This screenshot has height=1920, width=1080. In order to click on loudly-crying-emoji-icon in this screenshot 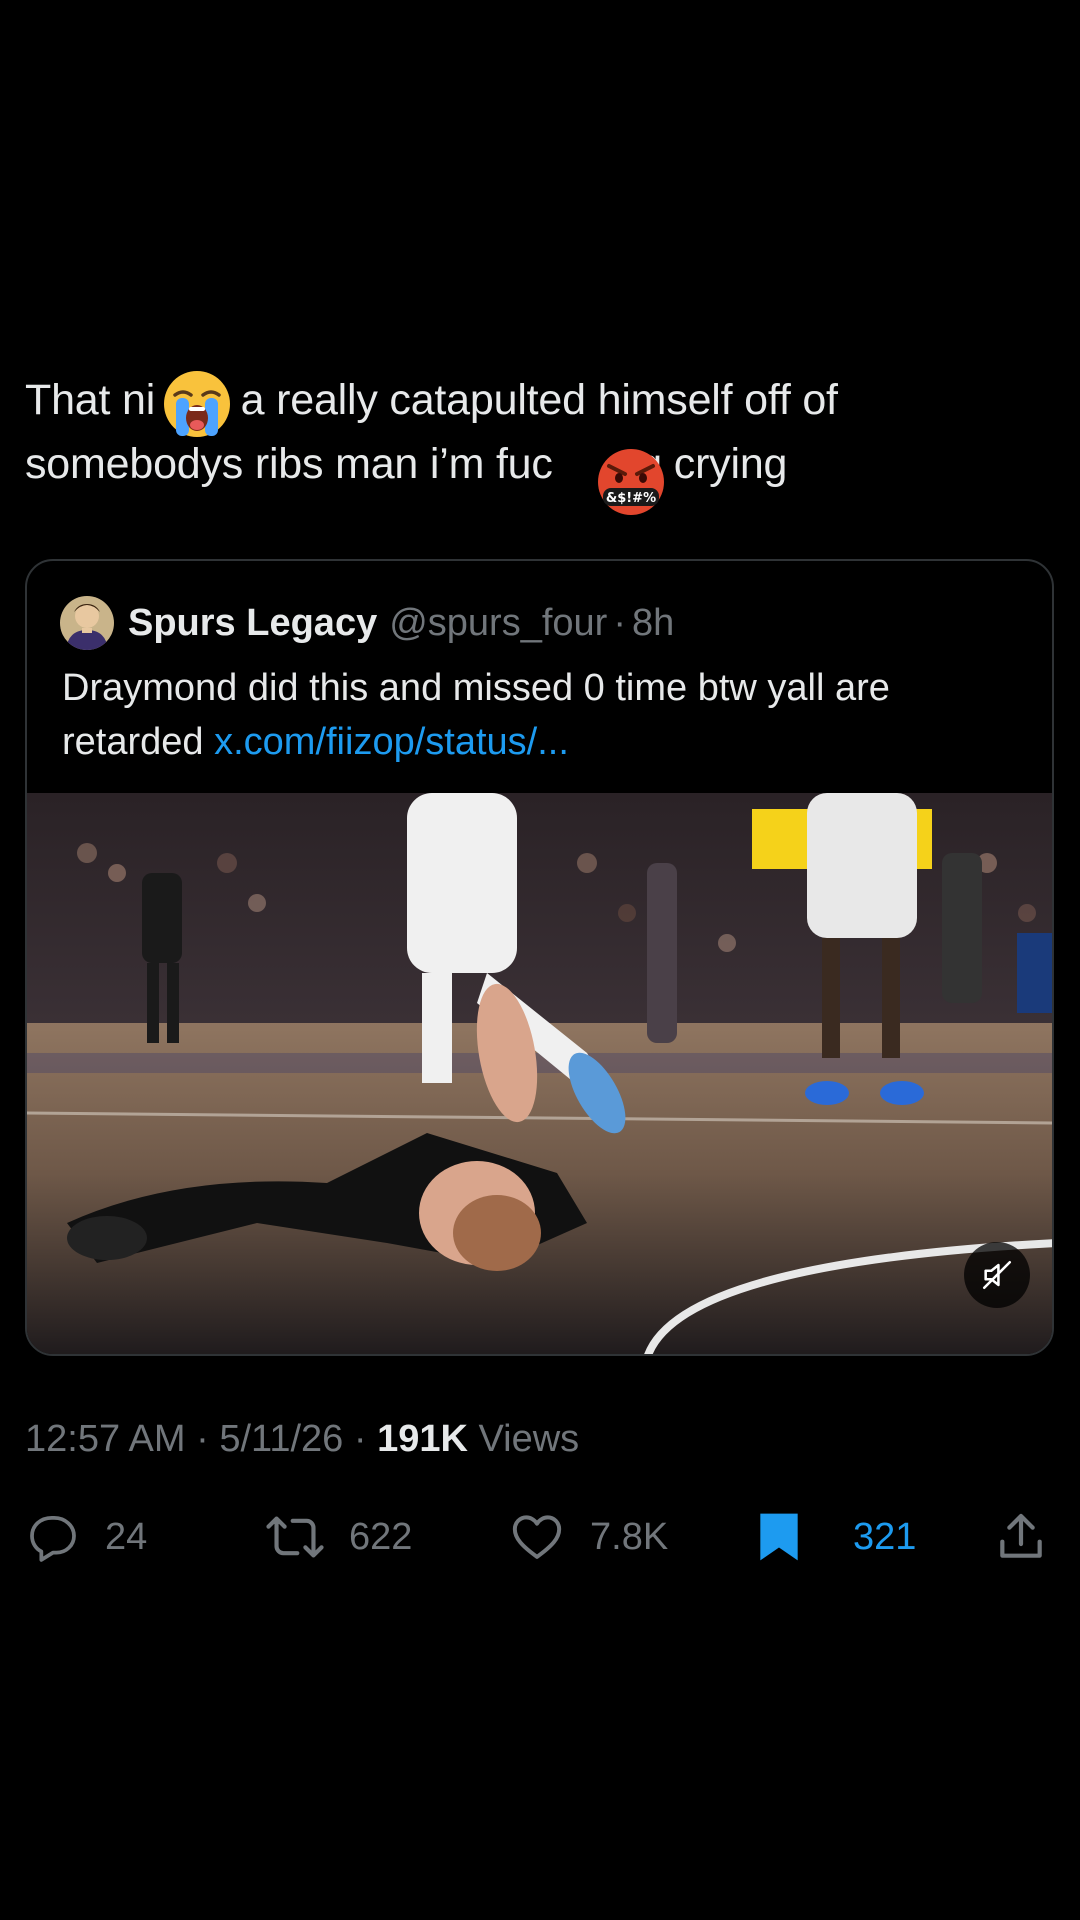, I will do `click(197, 404)`.